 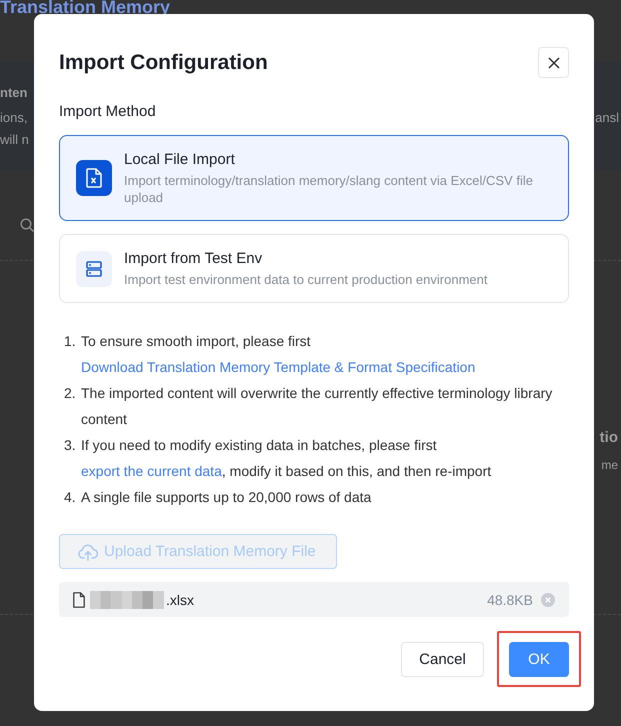 What do you see at coordinates (314, 268) in the screenshot?
I see `import-option-card: Import from Test Env Import test environment data to current production environment` at bounding box center [314, 268].